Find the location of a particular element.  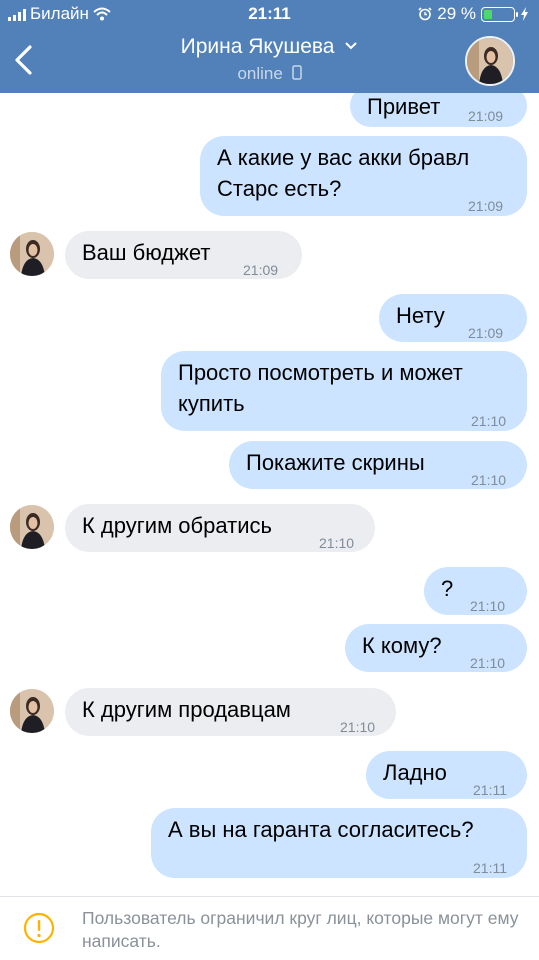

message-bubble: К другим обратись 21:10 is located at coordinates (220, 528).